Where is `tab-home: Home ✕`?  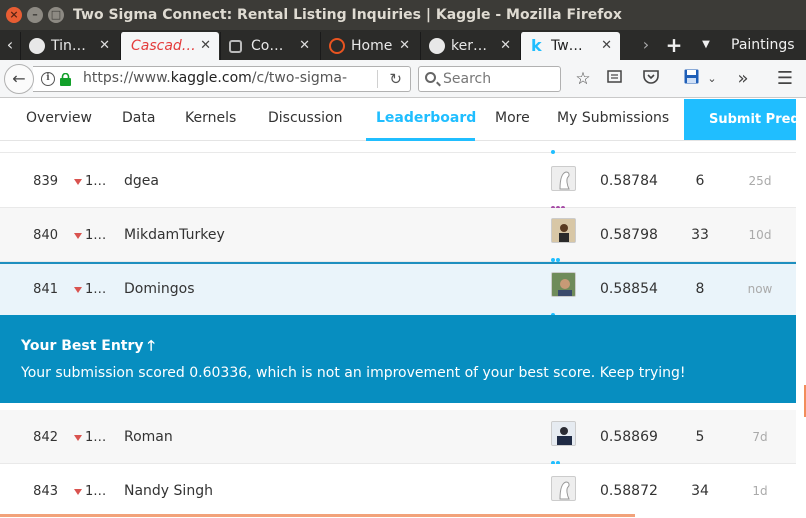
tab-home: Home ✕ is located at coordinates (369, 46).